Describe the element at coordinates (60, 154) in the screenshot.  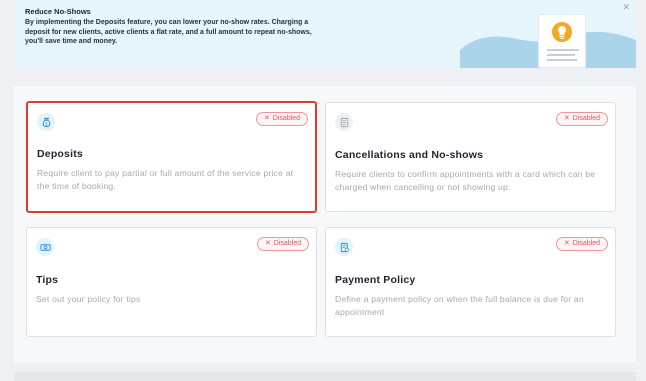
I see `card-title: Deposits` at that location.